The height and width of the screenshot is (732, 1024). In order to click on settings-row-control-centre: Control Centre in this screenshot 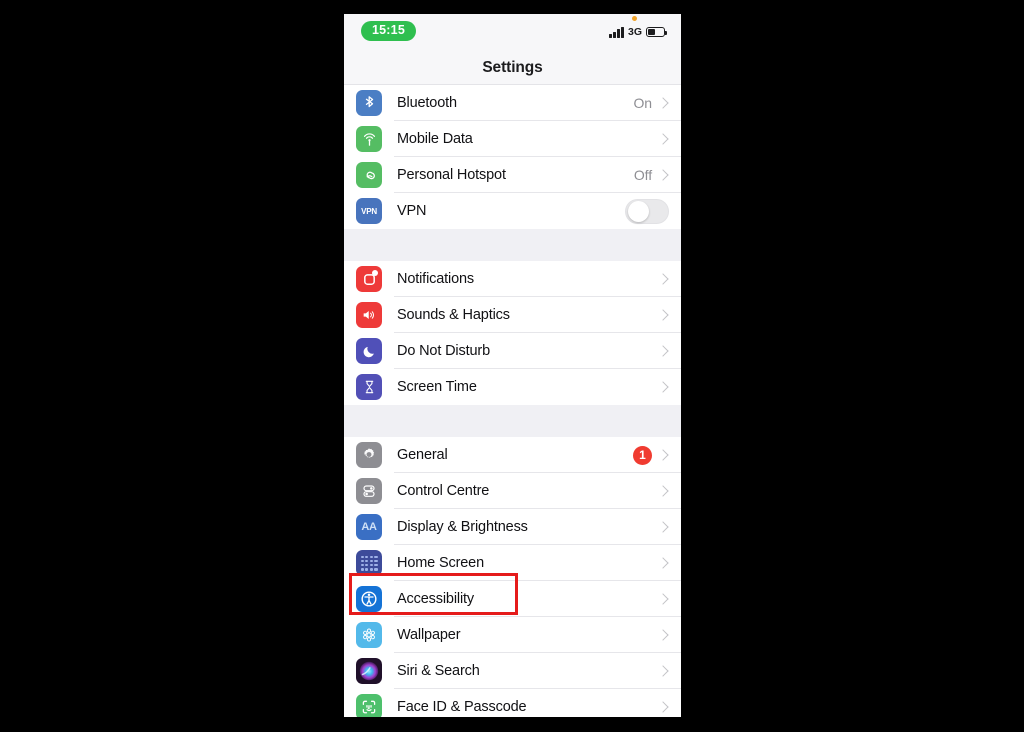, I will do `click(512, 491)`.